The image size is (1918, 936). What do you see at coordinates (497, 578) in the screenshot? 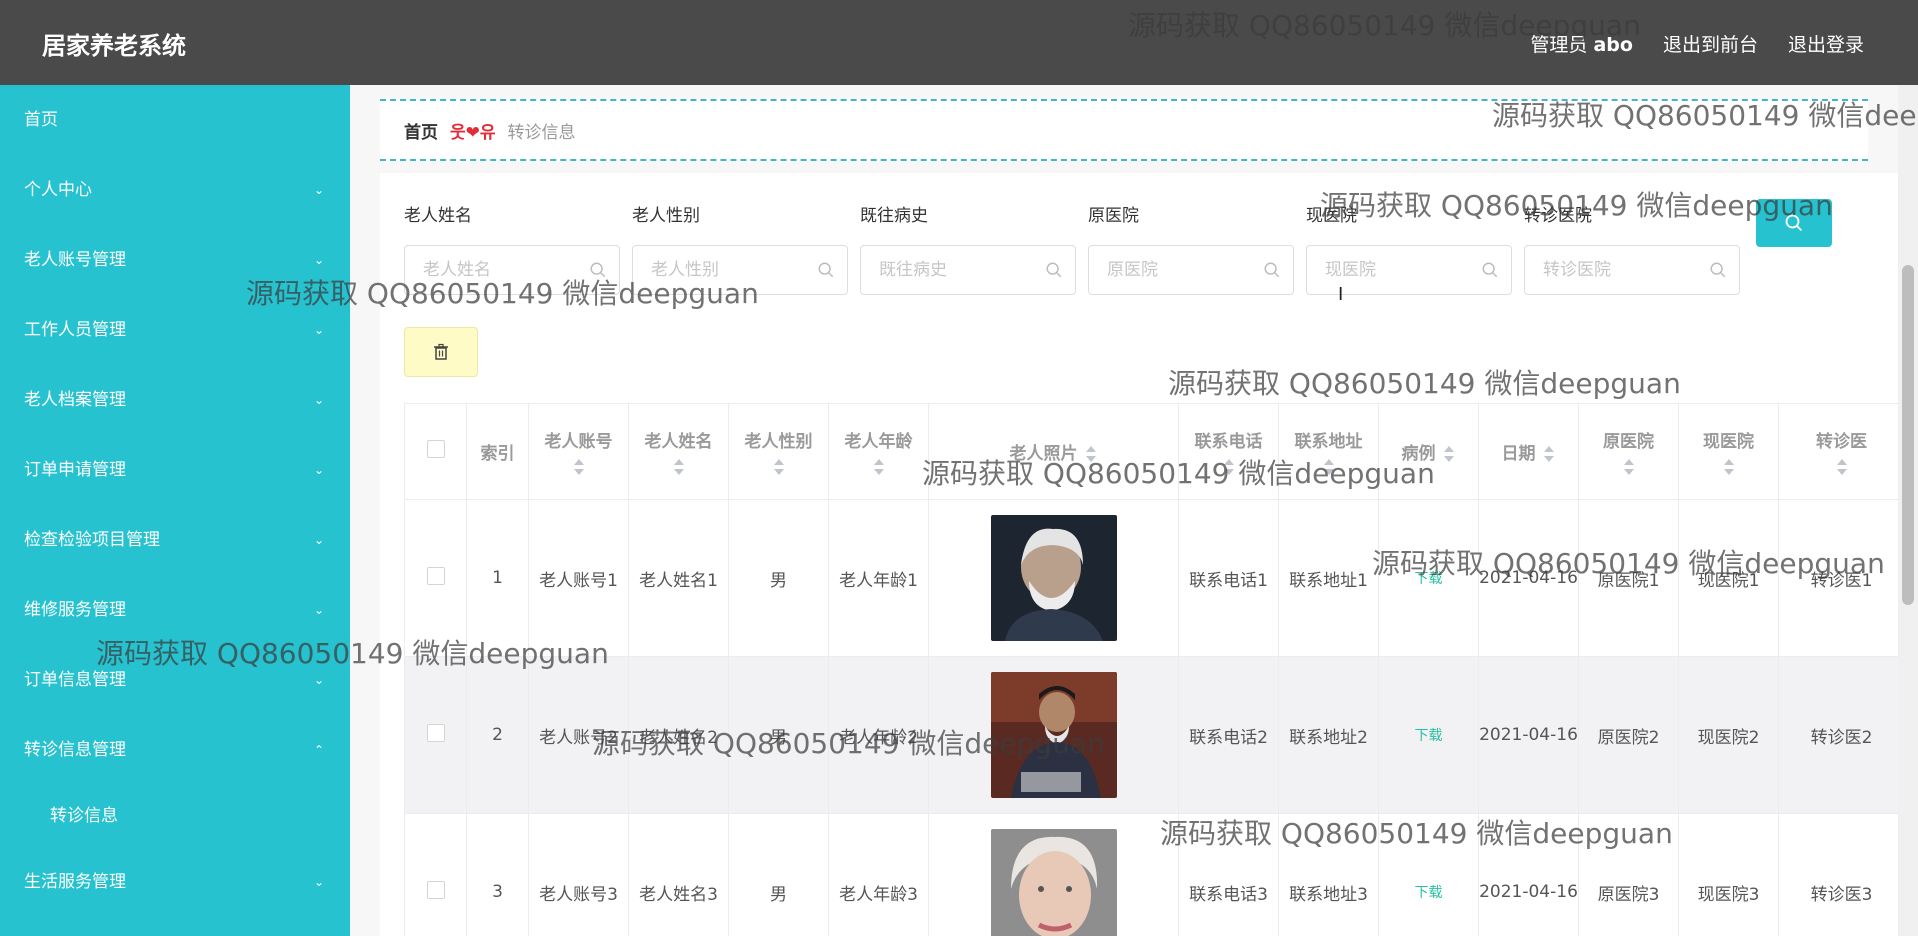
I see `cell-index: 1` at bounding box center [497, 578].